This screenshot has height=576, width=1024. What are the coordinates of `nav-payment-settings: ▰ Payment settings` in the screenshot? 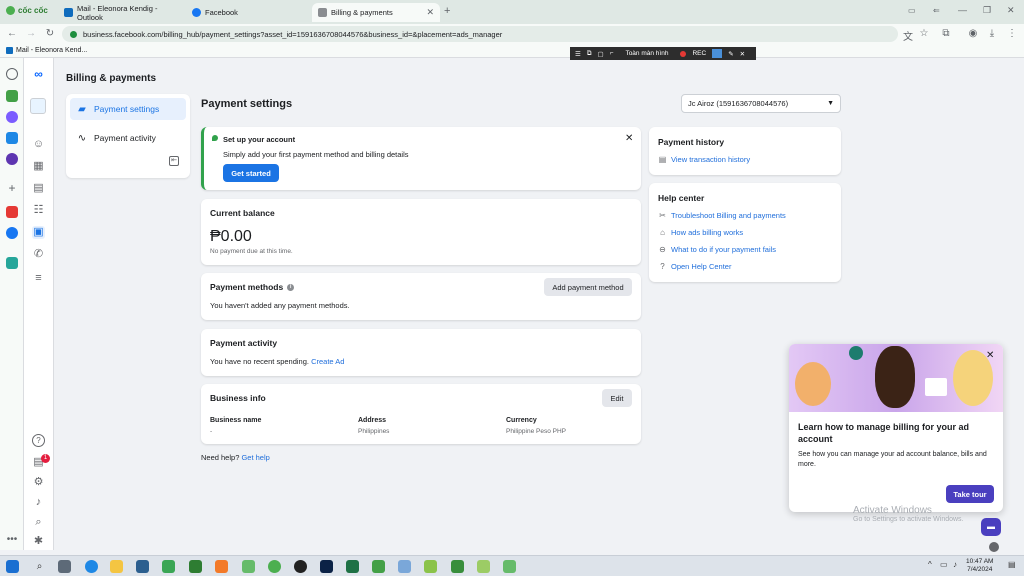 It's located at (128, 109).